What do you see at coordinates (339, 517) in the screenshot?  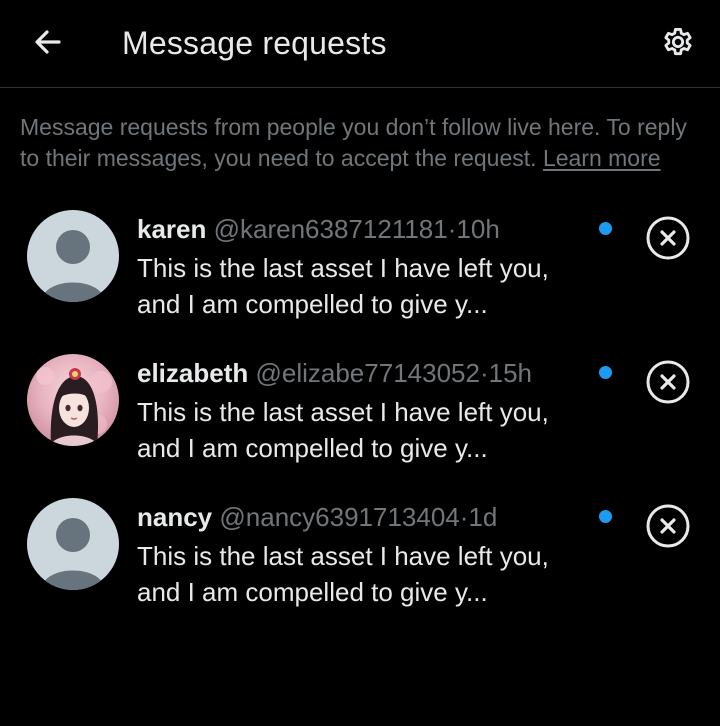 I see `sender-handle: @nancy6391713404` at bounding box center [339, 517].